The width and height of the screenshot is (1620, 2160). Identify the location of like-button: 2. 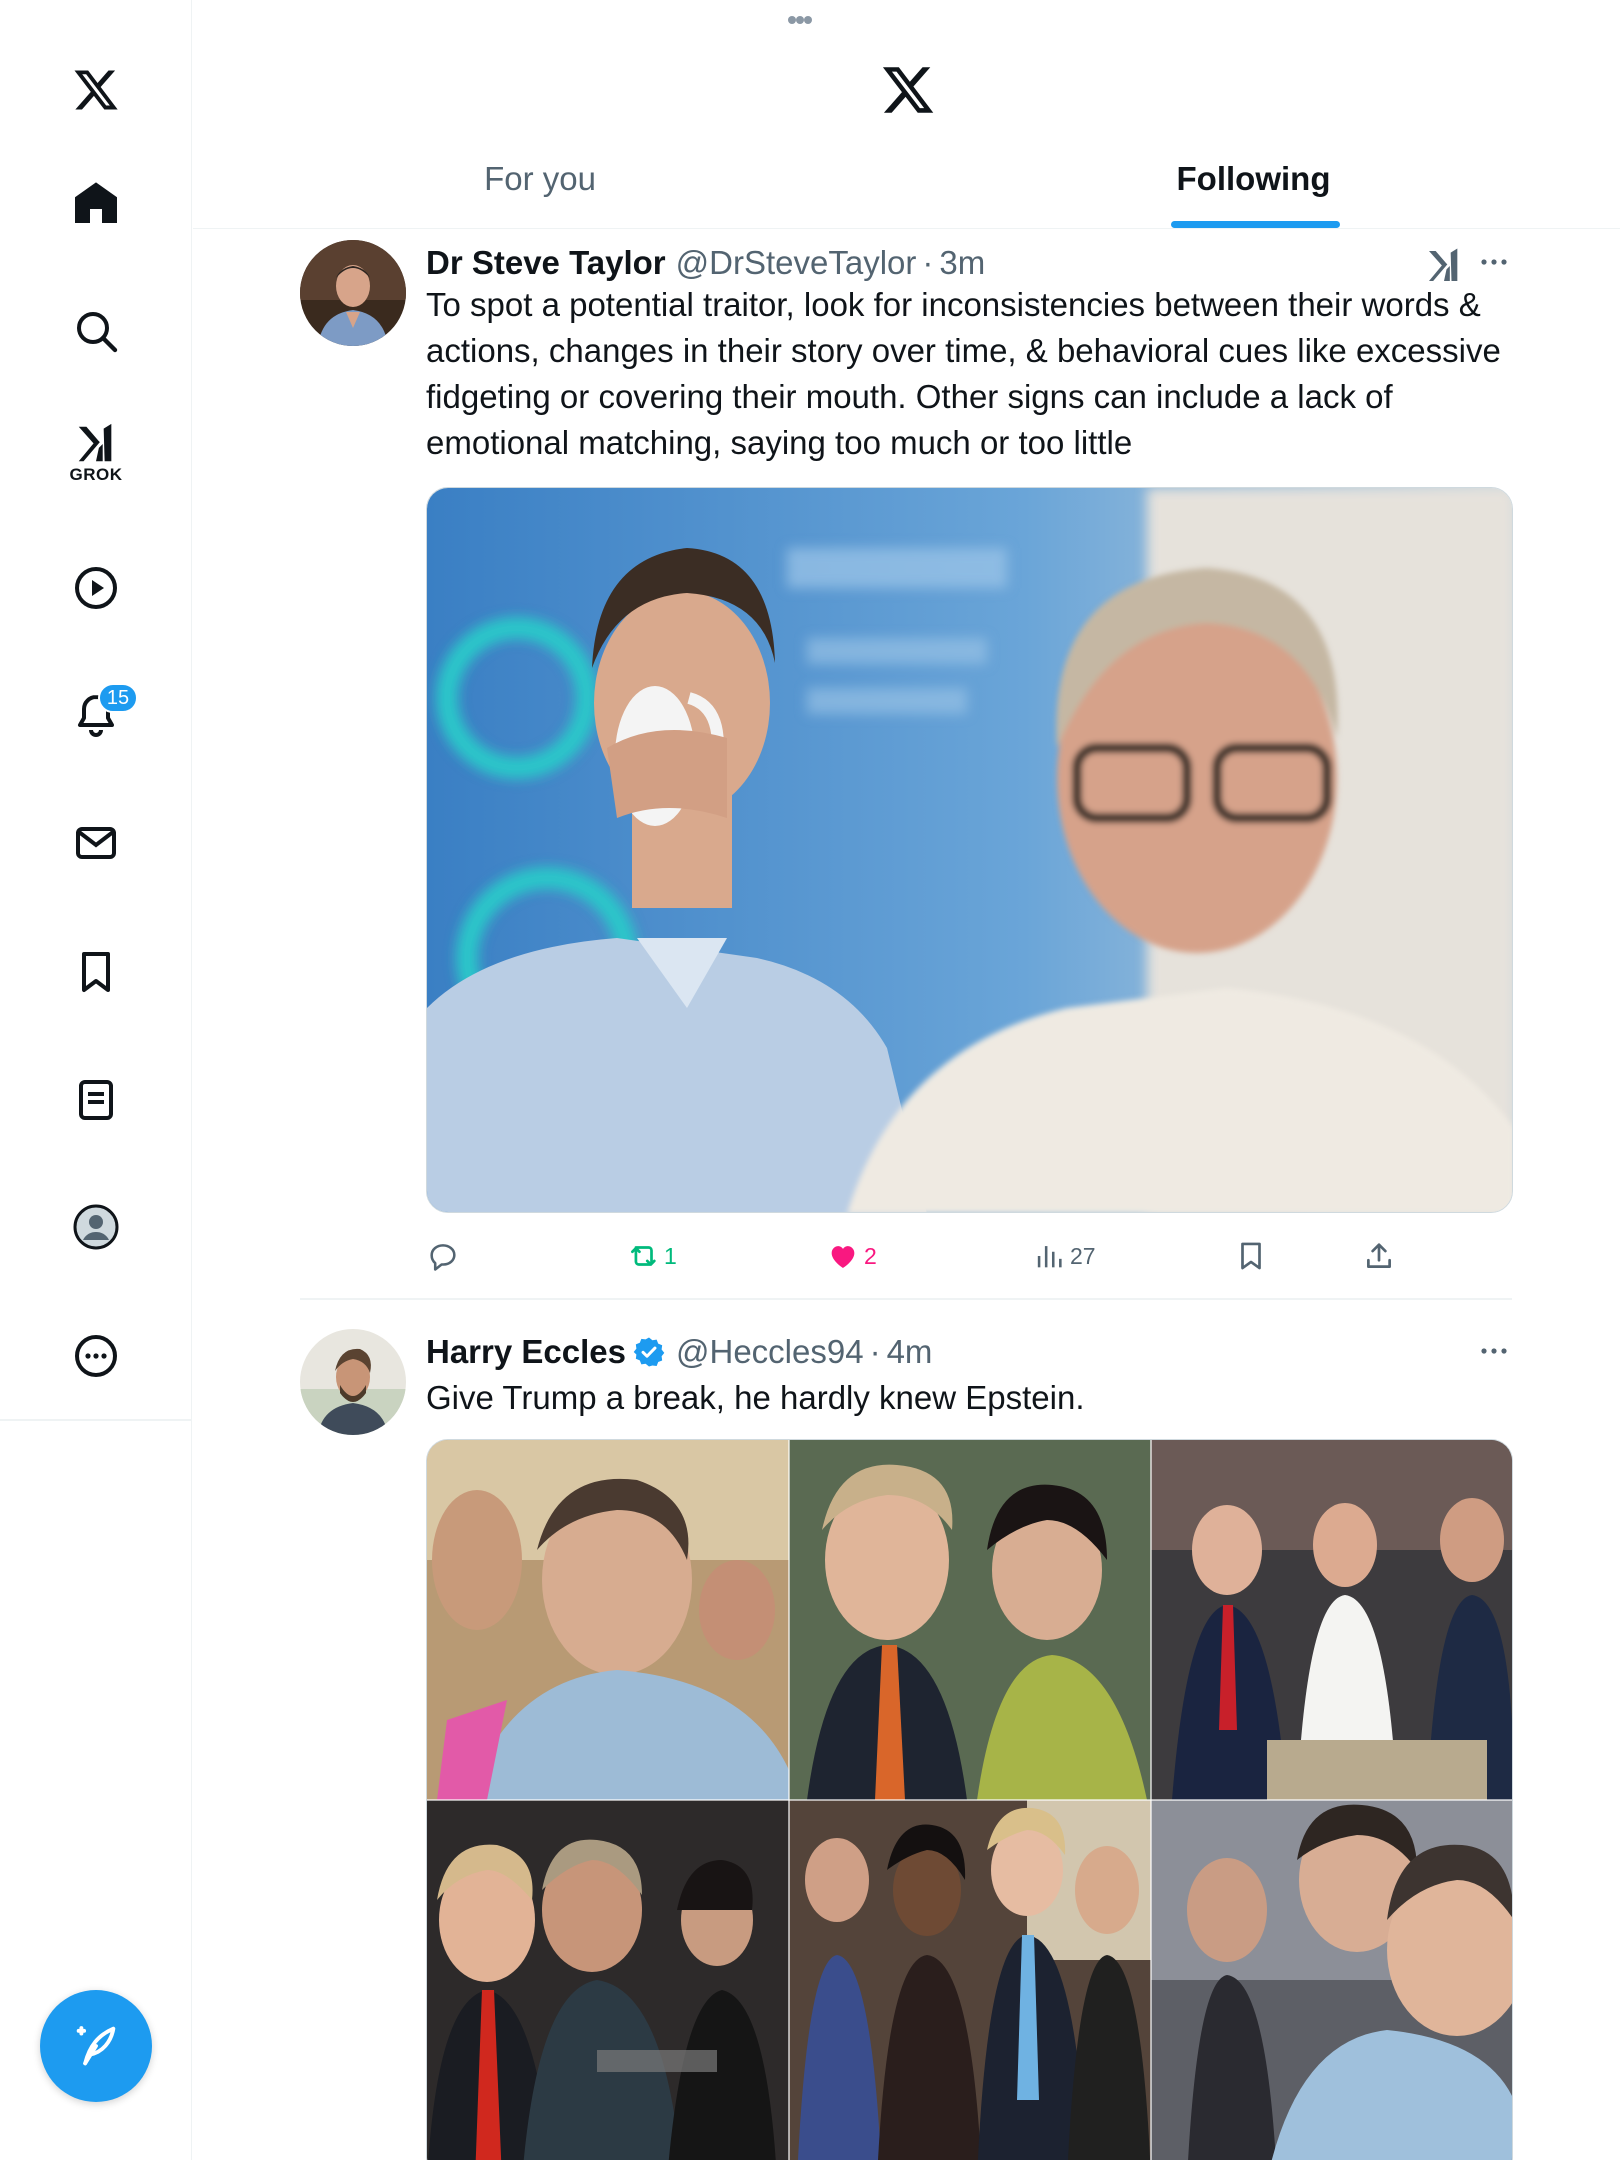
(851, 1256).